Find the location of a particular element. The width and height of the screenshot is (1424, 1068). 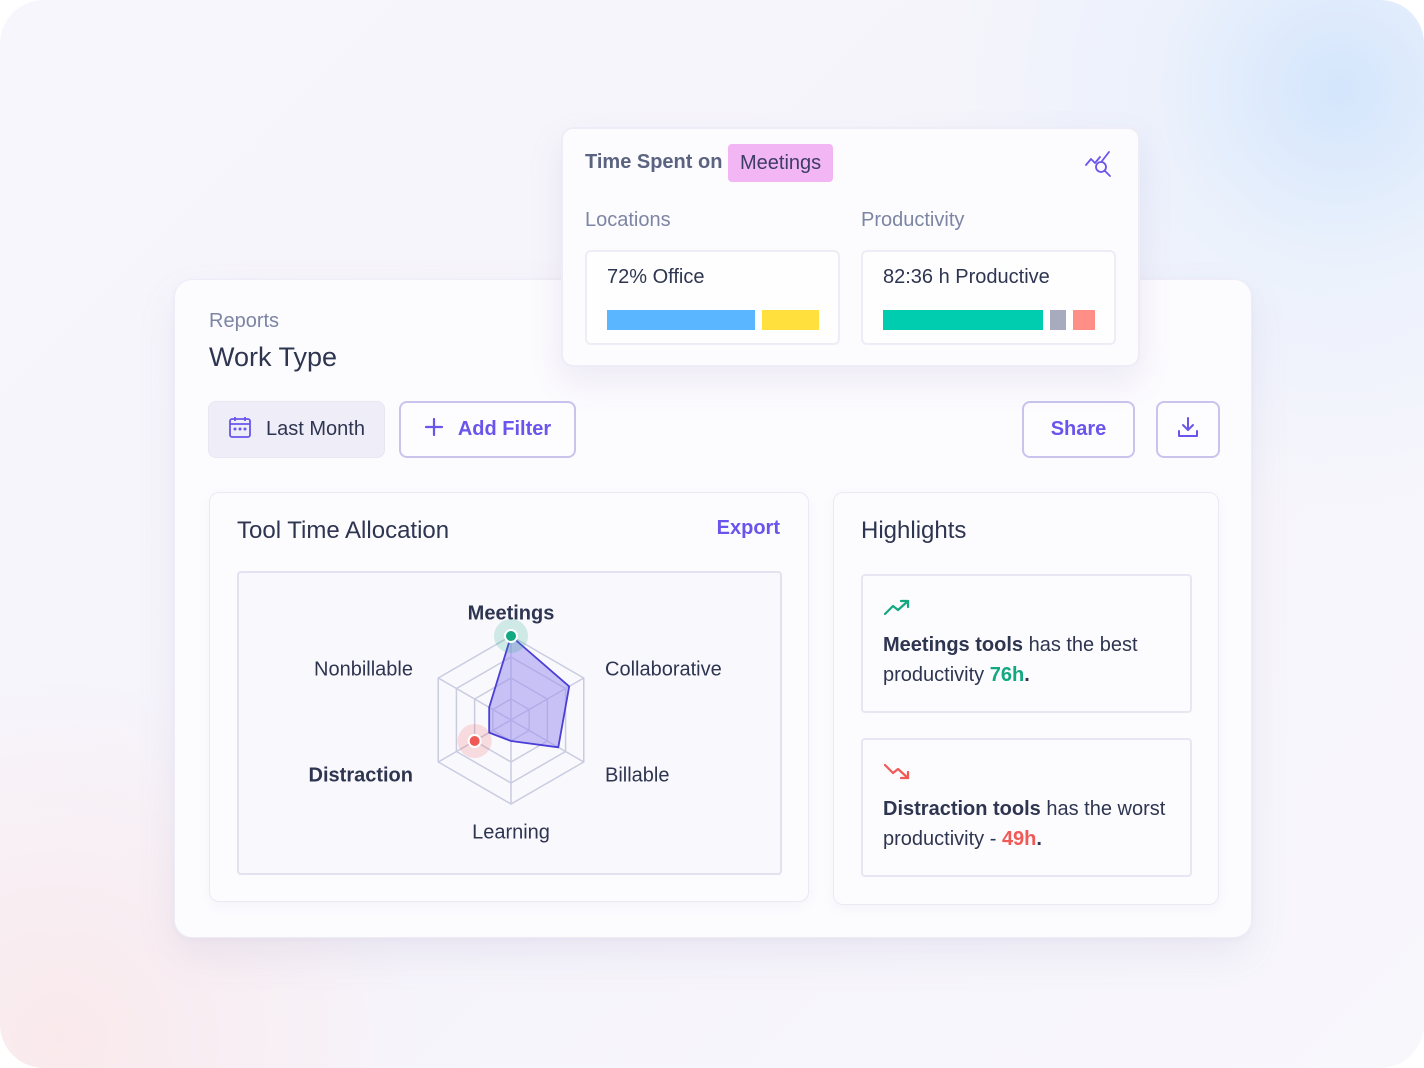

date-range-label: Last Month is located at coordinates (315, 429).